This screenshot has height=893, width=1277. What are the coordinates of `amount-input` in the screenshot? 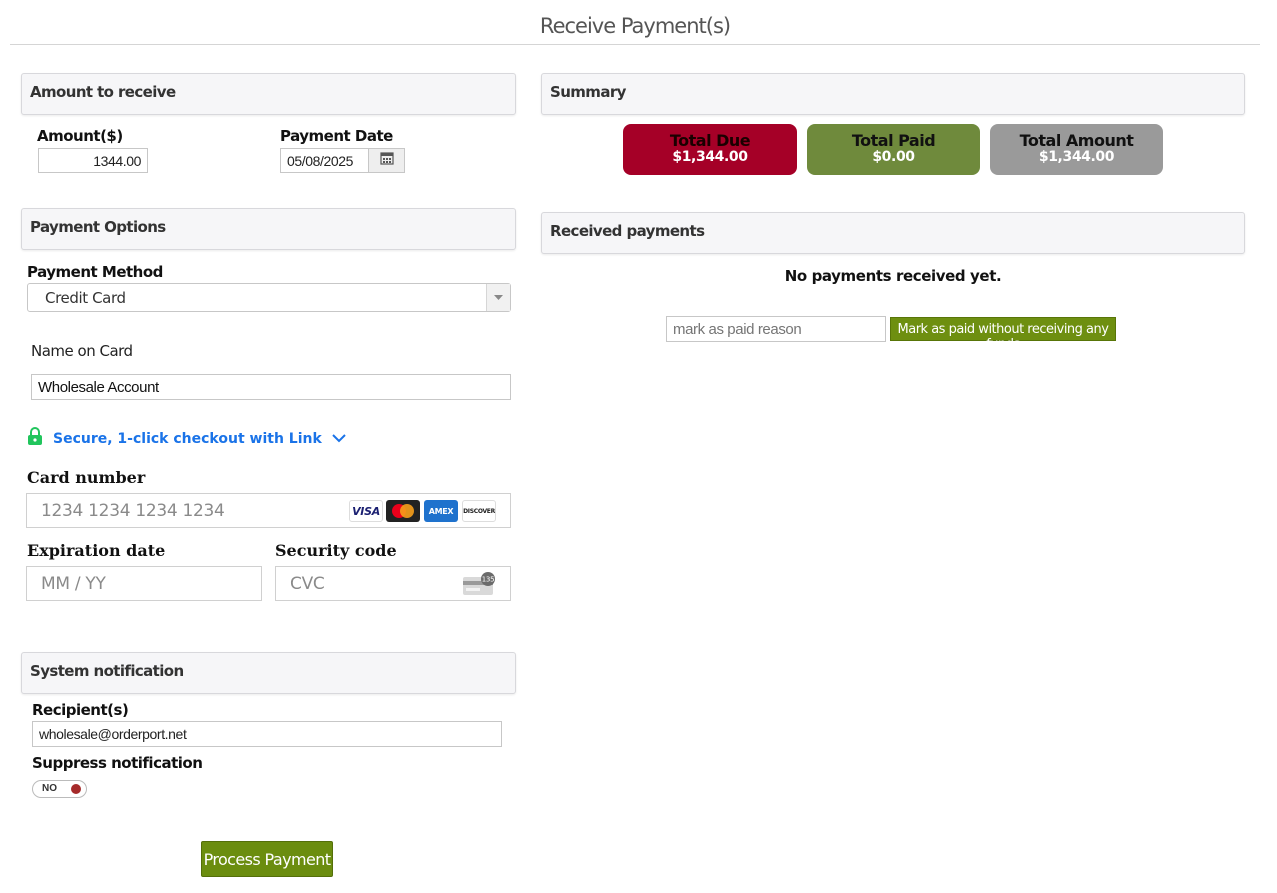 It's located at (93, 160).